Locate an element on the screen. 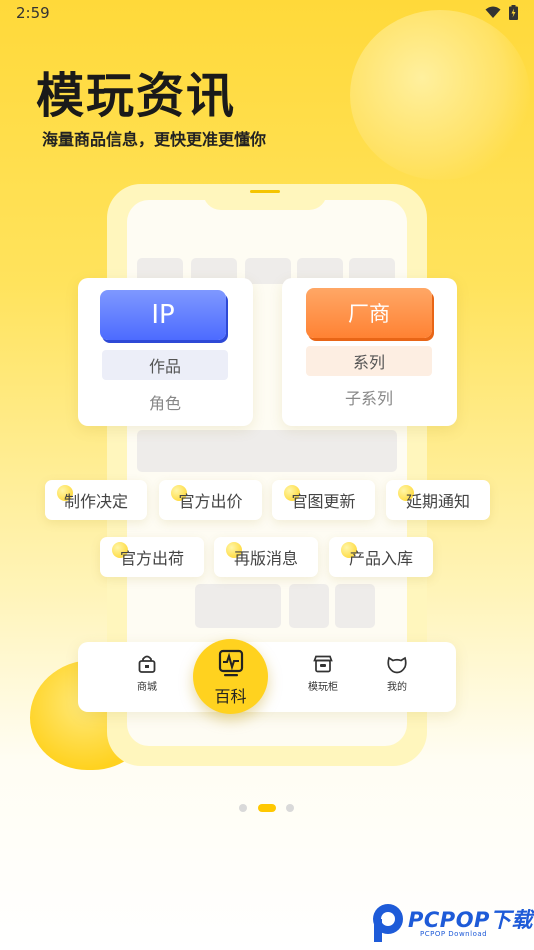  status-icons is located at coordinates (501, 12).